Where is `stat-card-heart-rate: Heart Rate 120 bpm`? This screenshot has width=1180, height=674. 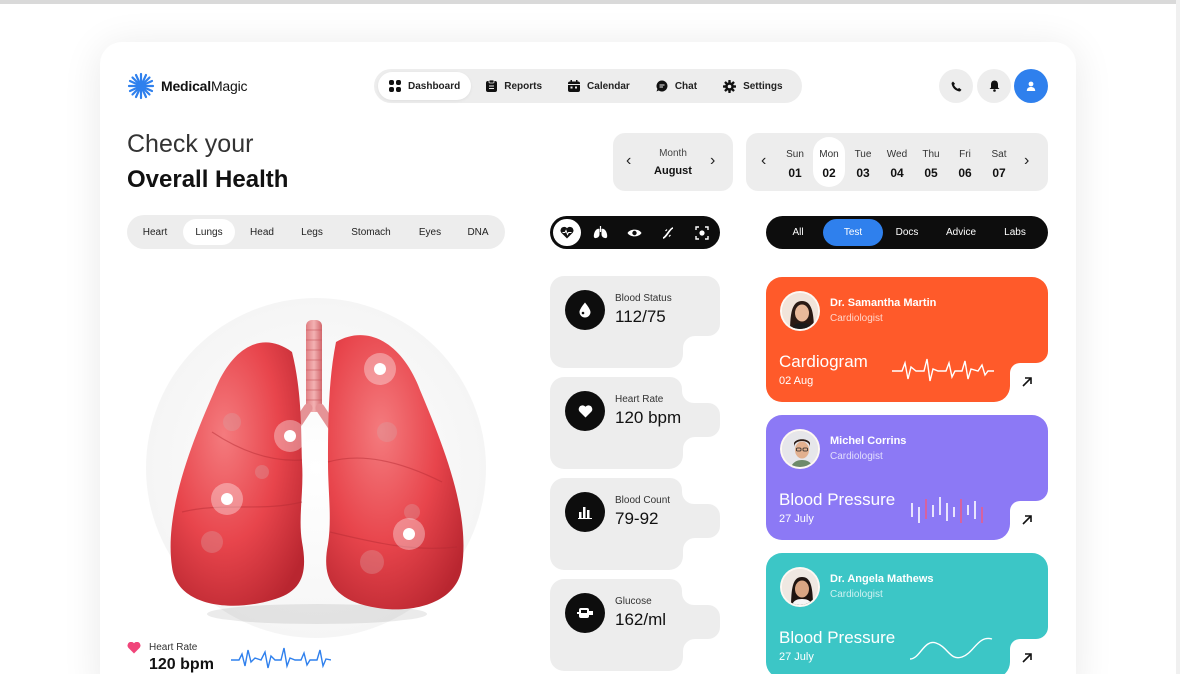
stat-card-heart-rate: Heart Rate 120 bpm is located at coordinates (635, 423).